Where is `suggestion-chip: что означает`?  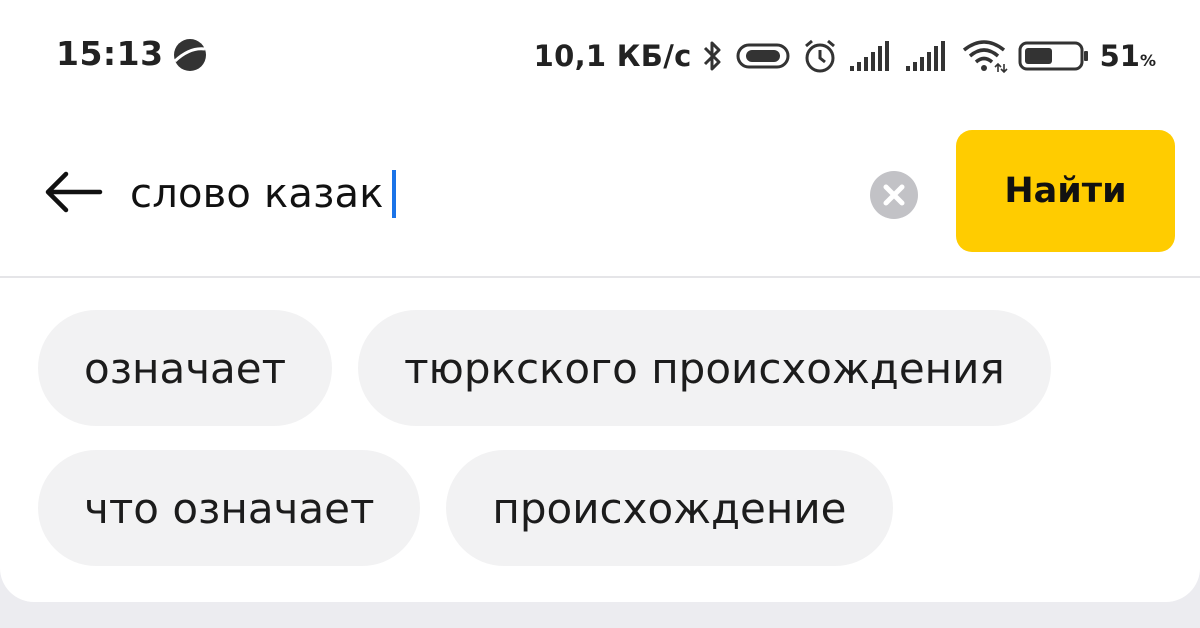
suggestion-chip: что означает is located at coordinates (229, 508).